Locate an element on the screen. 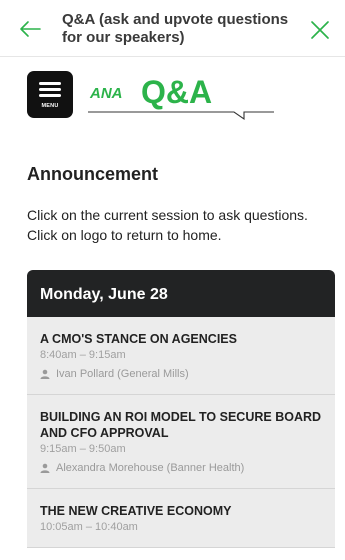  speech-bubble-icon is located at coordinates (181, 116).